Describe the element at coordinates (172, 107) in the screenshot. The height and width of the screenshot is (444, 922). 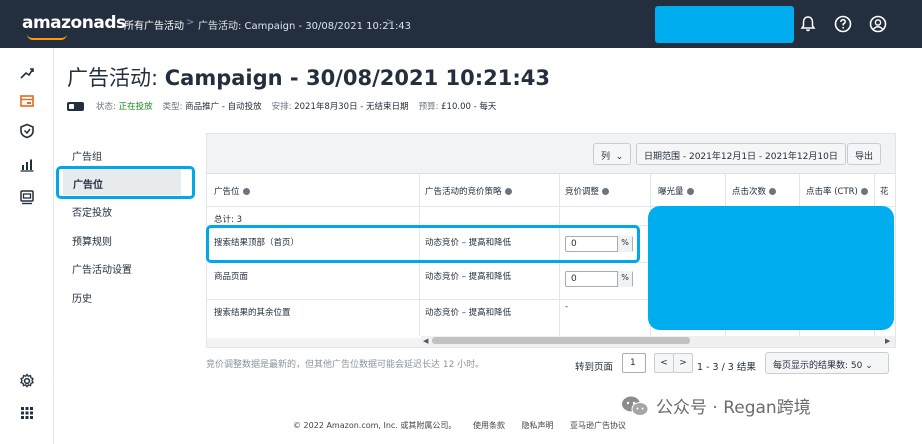
I see `type-label: 类型:` at that location.